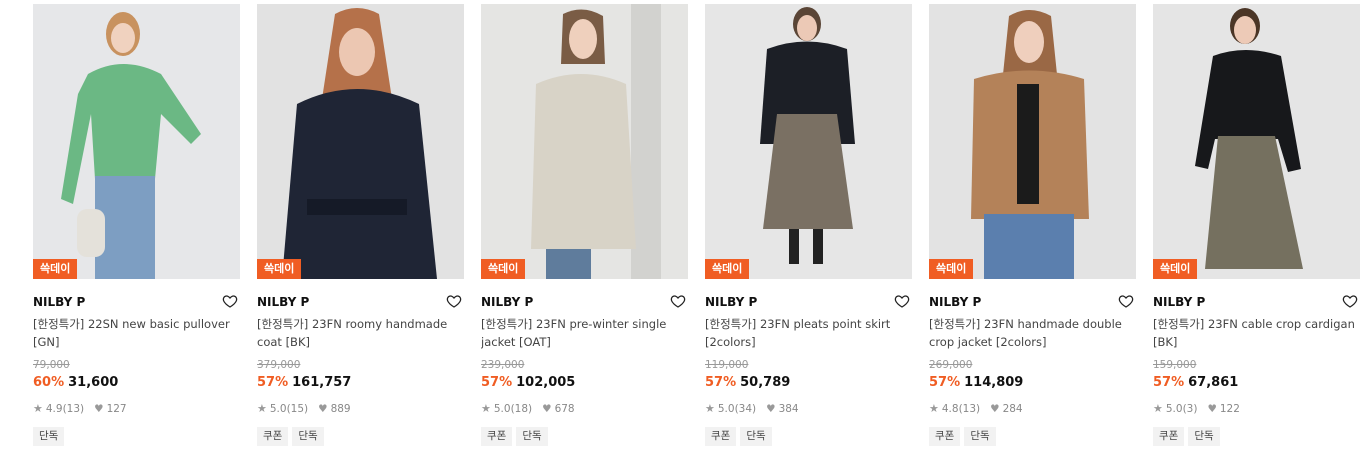 Image resolution: width=1365 pixels, height=459 pixels. Describe the element at coordinates (136, 383) in the screenshot. I see `price-row: 60% 31,600` at that location.